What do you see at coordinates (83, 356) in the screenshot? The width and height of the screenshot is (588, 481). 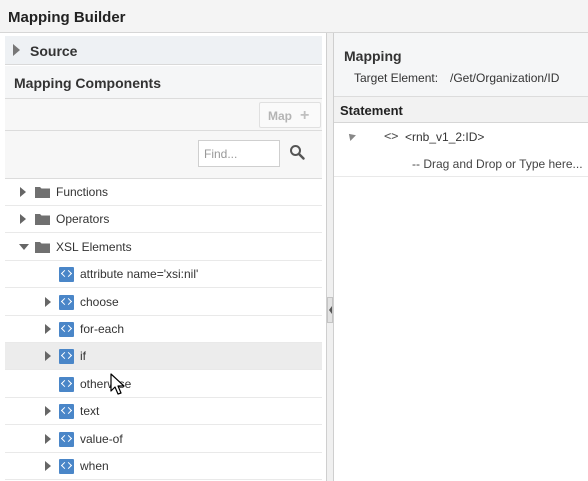 I see `tree-item-label: if` at bounding box center [83, 356].